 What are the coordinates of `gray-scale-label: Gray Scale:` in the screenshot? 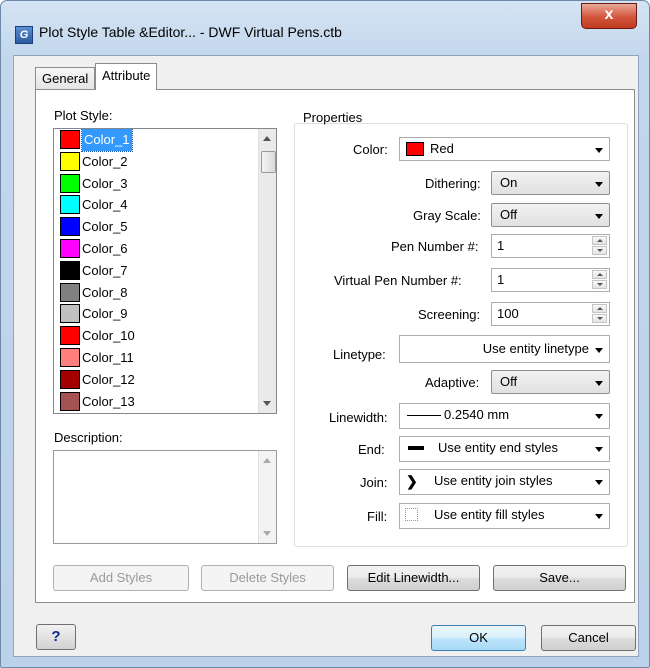 It's located at (447, 215).